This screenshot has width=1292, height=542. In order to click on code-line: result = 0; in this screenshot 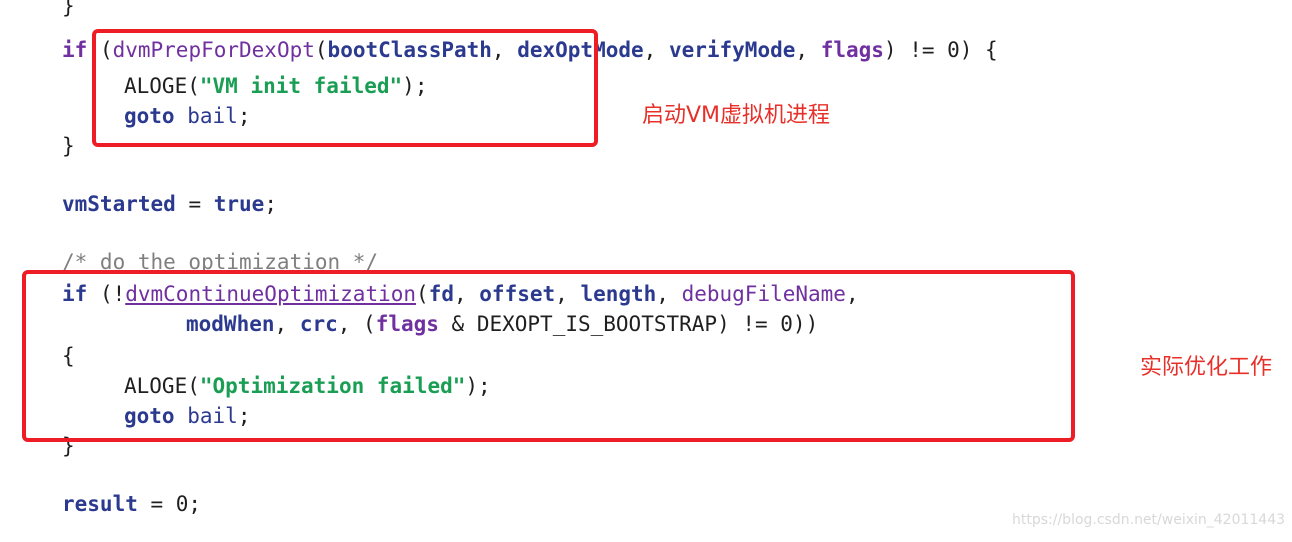, I will do `click(131, 504)`.